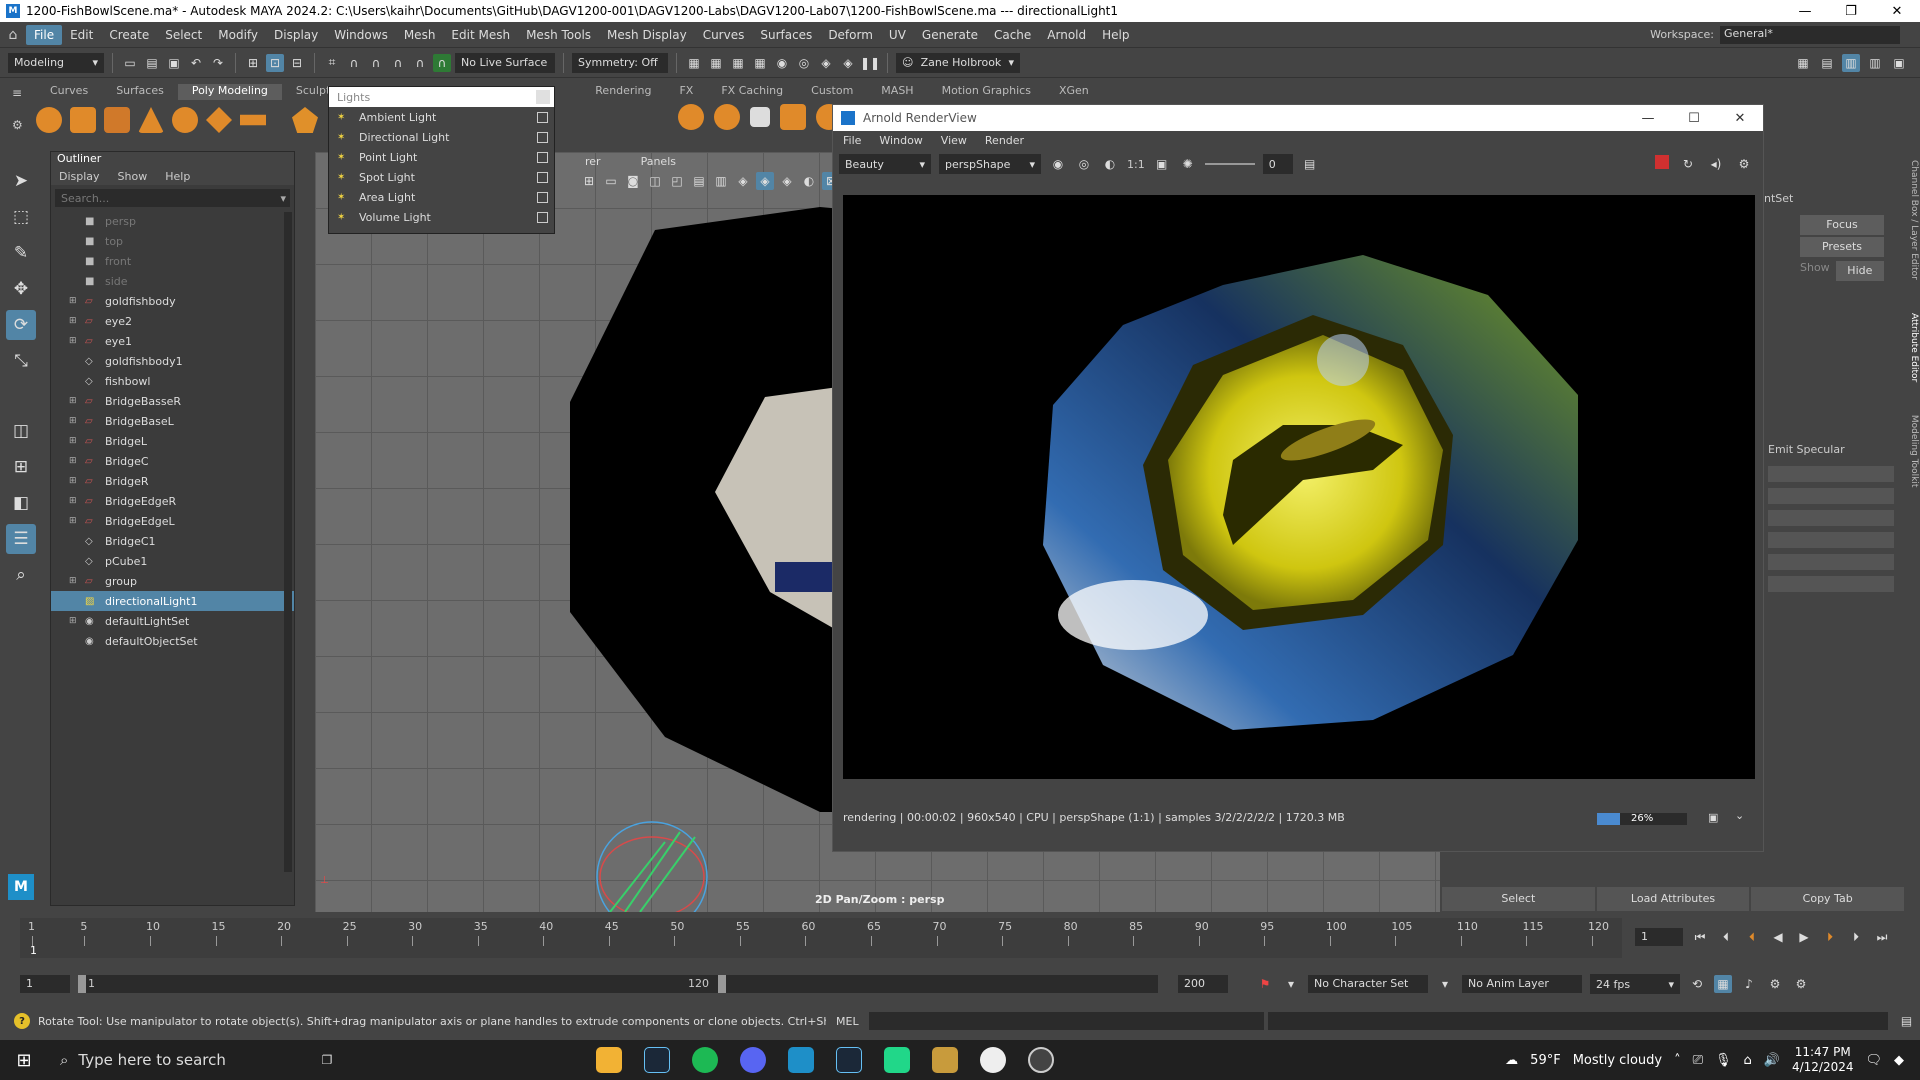  Describe the element at coordinates (1897, 11) in the screenshot. I see `close-button: ✕` at that location.